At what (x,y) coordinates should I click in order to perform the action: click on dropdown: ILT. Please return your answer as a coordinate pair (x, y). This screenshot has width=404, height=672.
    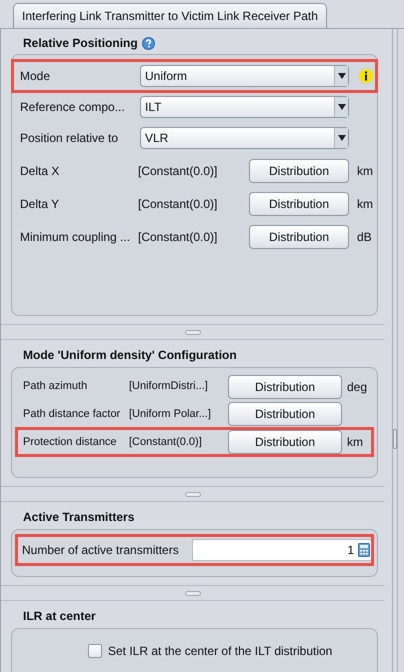
    Looking at the image, I should click on (244, 107).